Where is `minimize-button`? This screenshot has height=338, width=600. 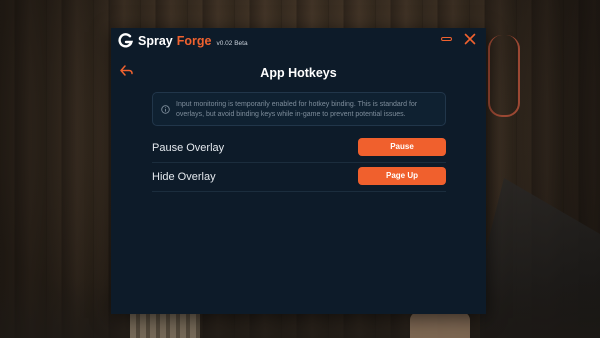
minimize-button is located at coordinates (446, 39).